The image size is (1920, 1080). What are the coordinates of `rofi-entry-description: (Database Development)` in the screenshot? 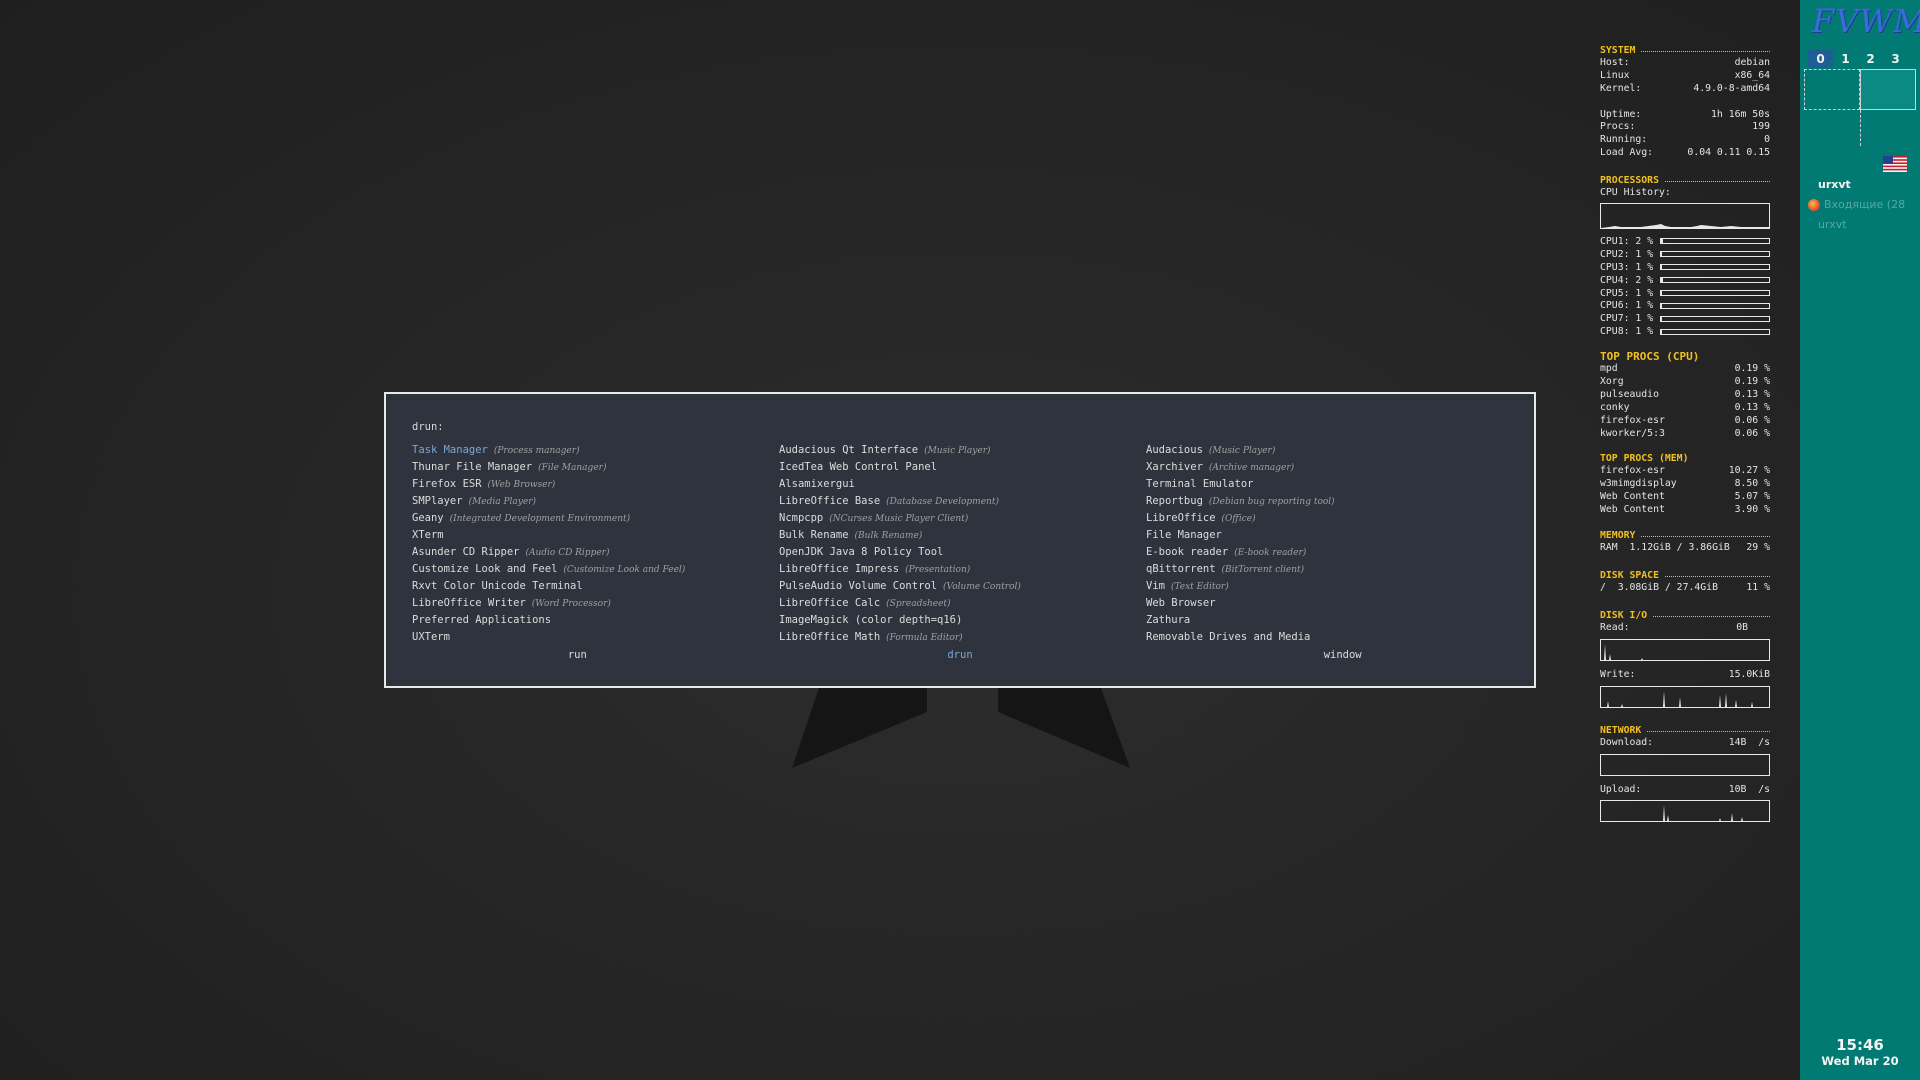 It's located at (942, 502).